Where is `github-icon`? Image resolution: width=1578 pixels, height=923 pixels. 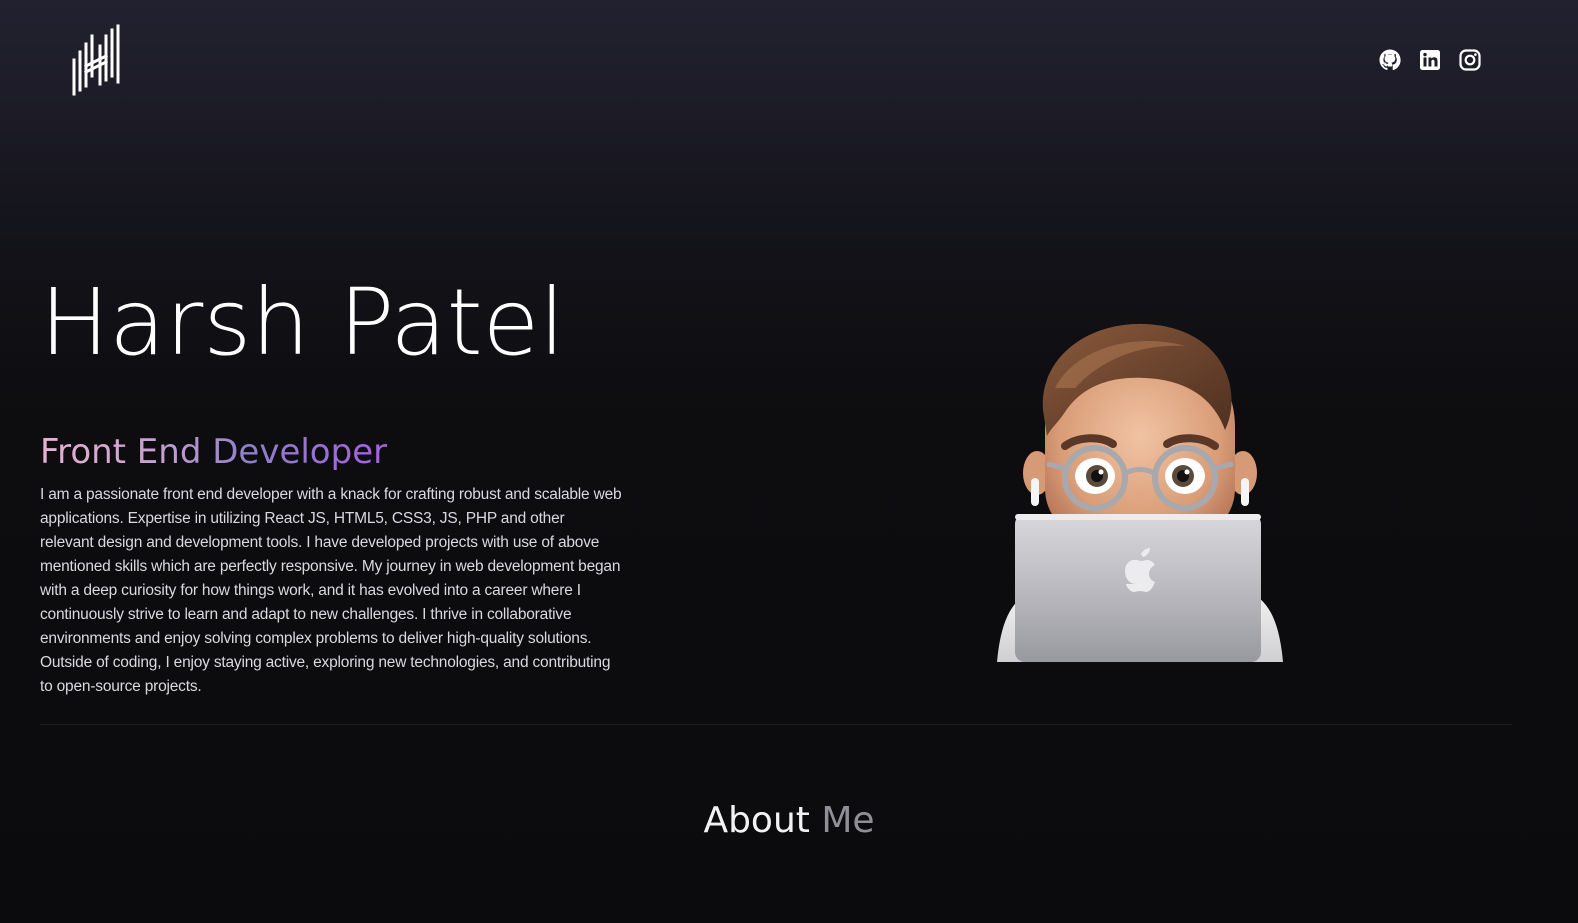
github-icon is located at coordinates (1390, 60).